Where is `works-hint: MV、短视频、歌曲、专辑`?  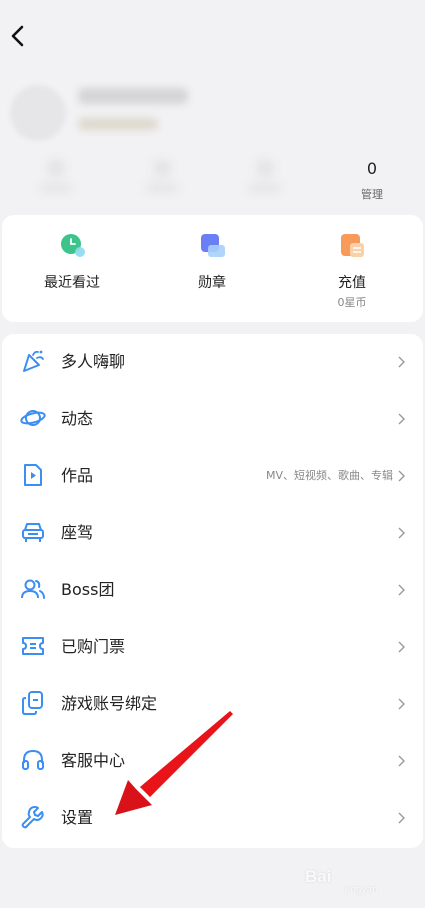 works-hint: MV、短视频、歌曲、专辑 is located at coordinates (329, 475).